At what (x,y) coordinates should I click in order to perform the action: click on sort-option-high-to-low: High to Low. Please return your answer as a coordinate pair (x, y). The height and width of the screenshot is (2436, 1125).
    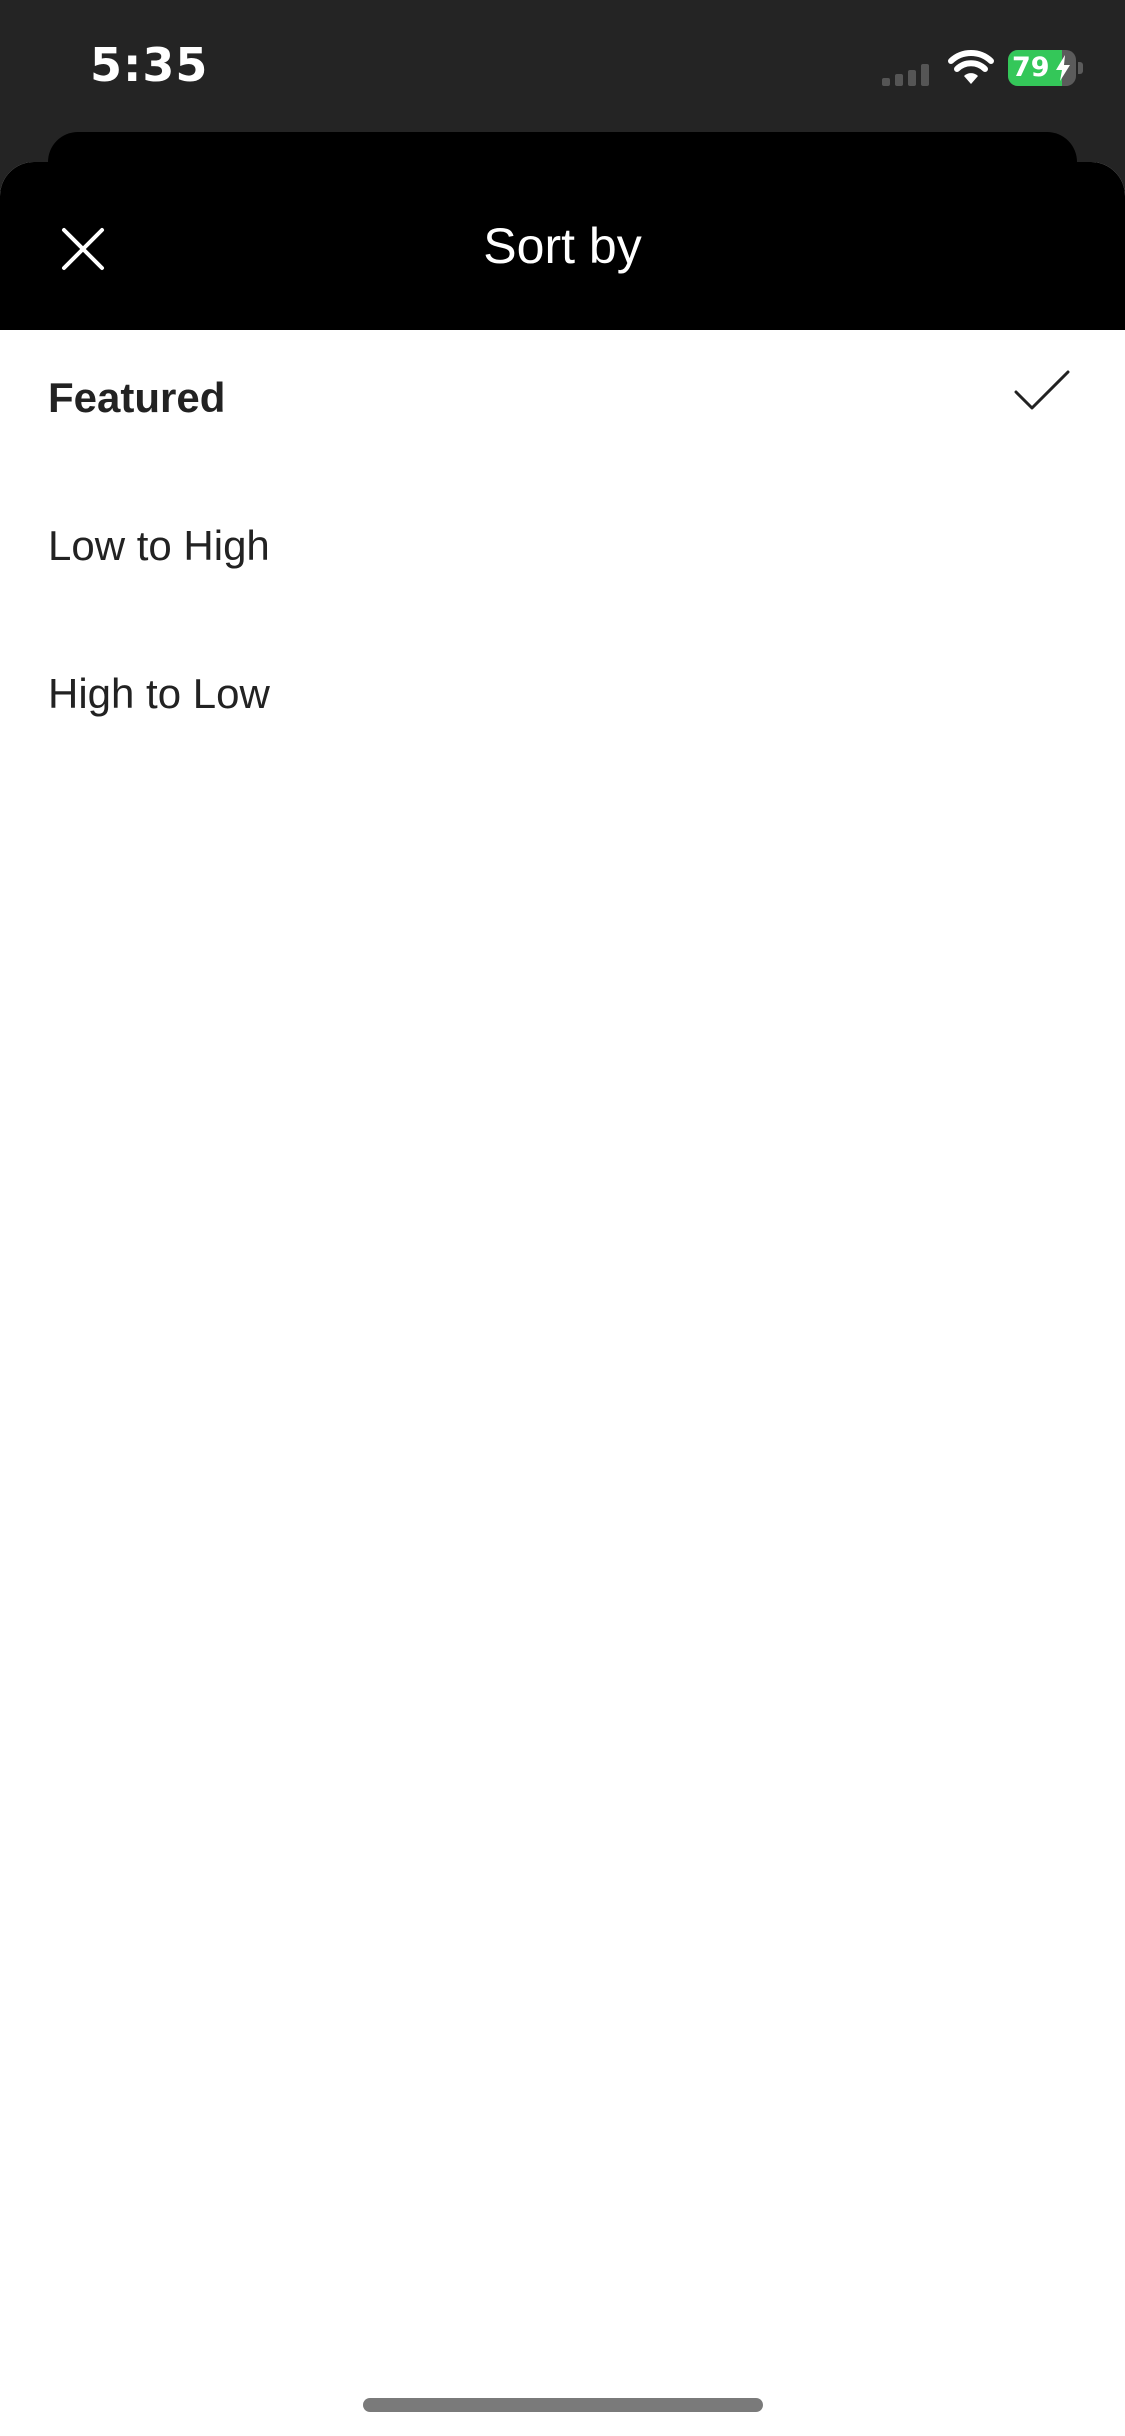
    Looking at the image, I should click on (562, 700).